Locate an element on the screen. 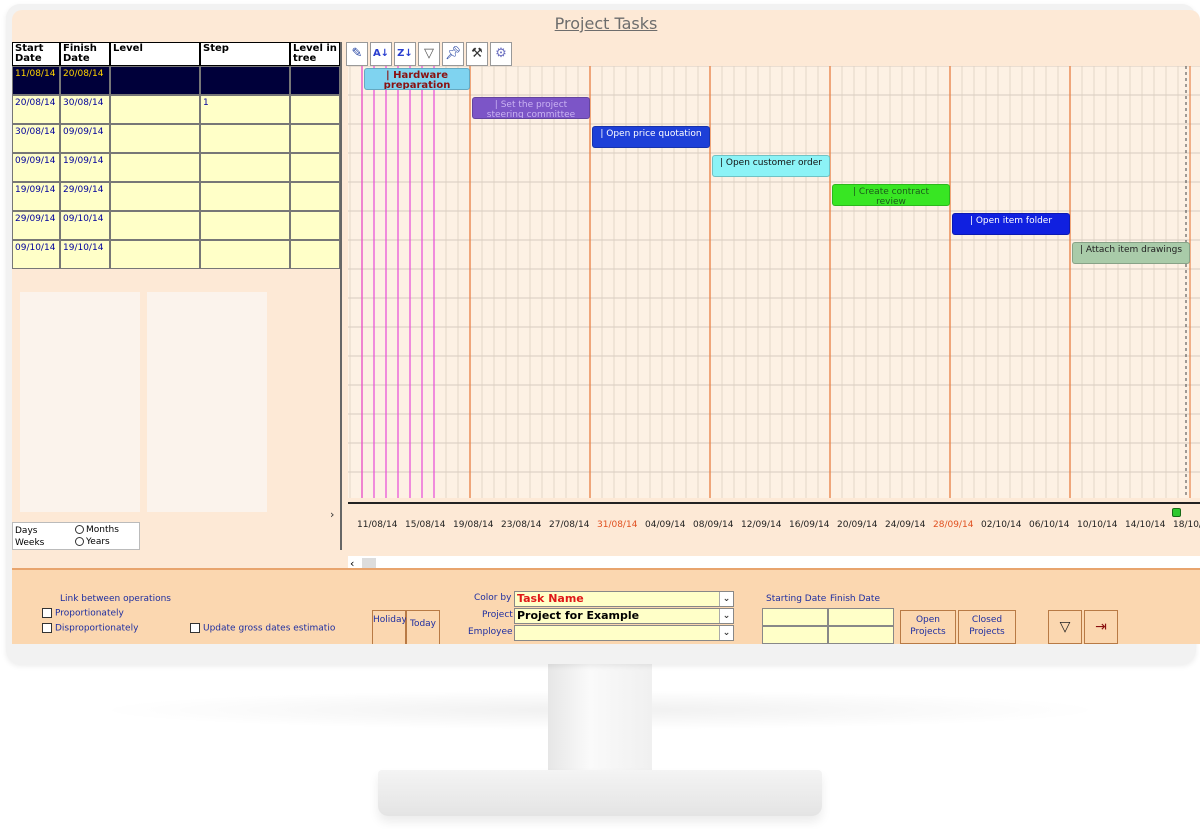  project-select: Project for Example ⌄ is located at coordinates (624, 616).